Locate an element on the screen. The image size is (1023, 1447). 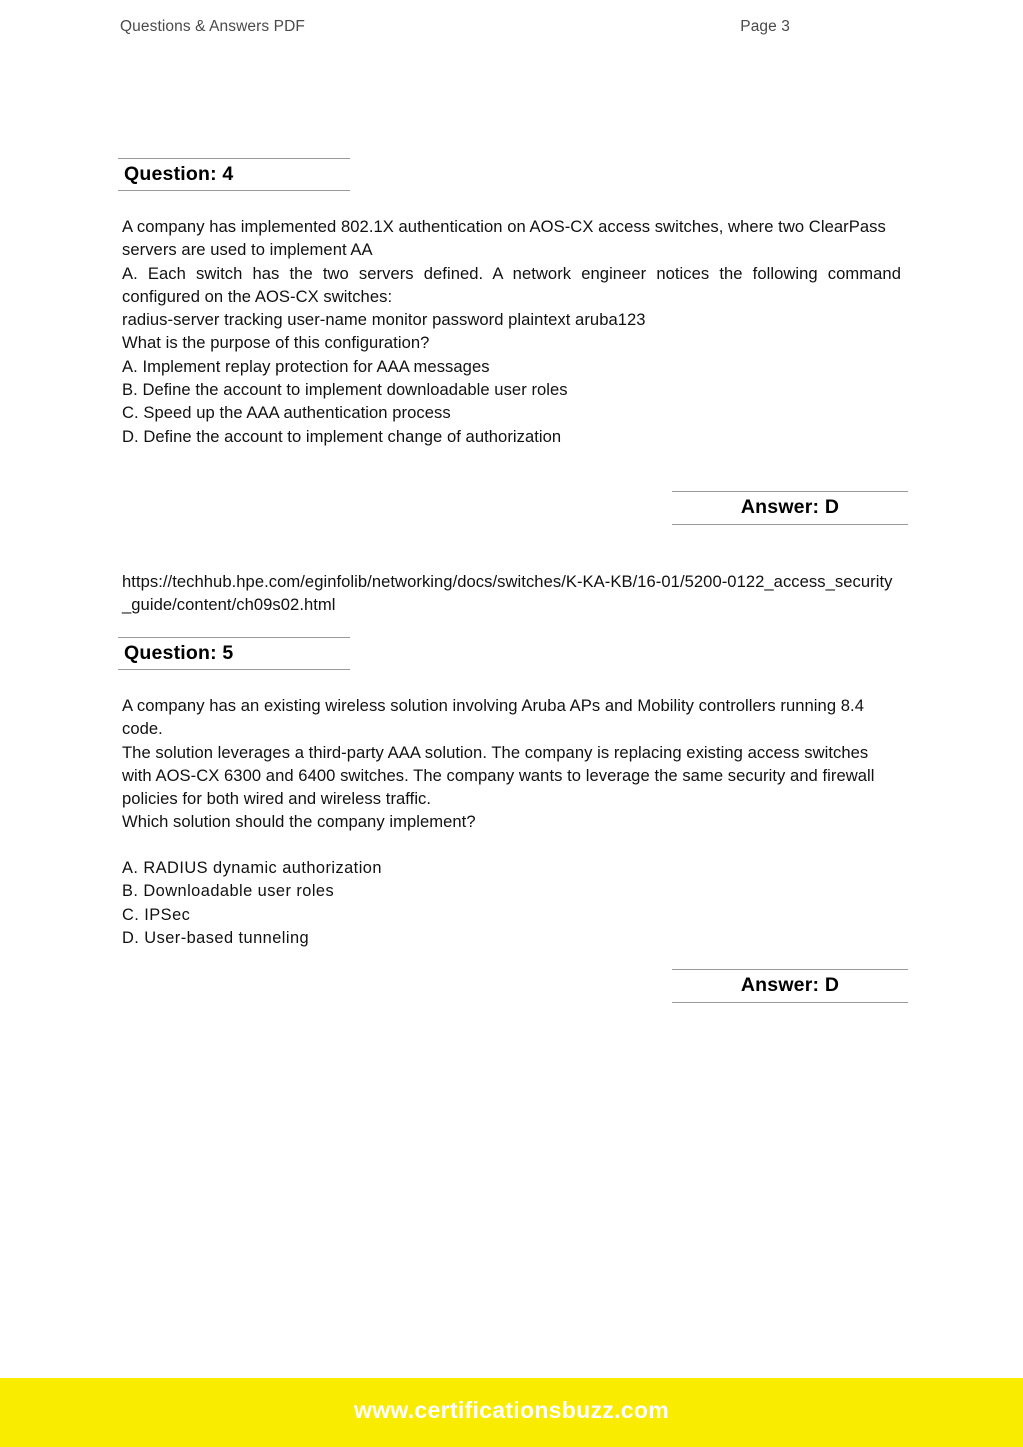
question-4-label-box: Question: 4 is located at coordinates (234, 175).